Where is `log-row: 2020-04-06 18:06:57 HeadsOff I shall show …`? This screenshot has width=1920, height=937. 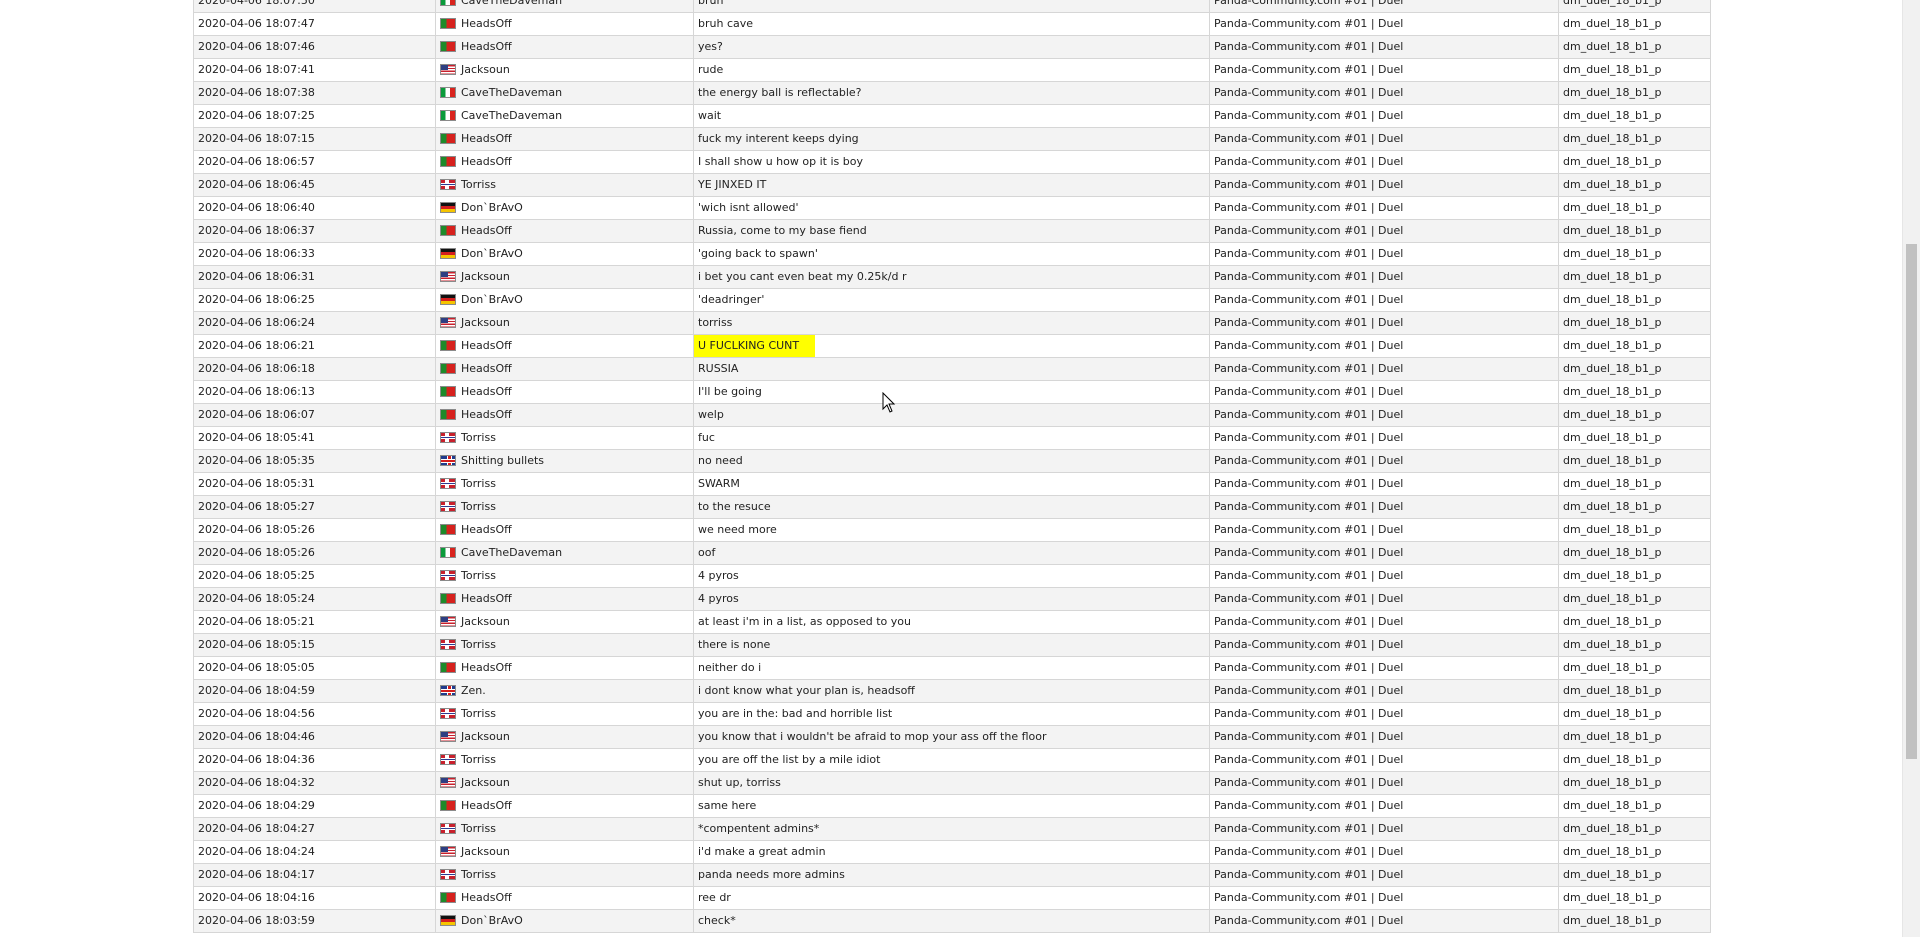
log-row: 2020-04-06 18:06:57 HeadsOff I shall show … is located at coordinates (952, 162).